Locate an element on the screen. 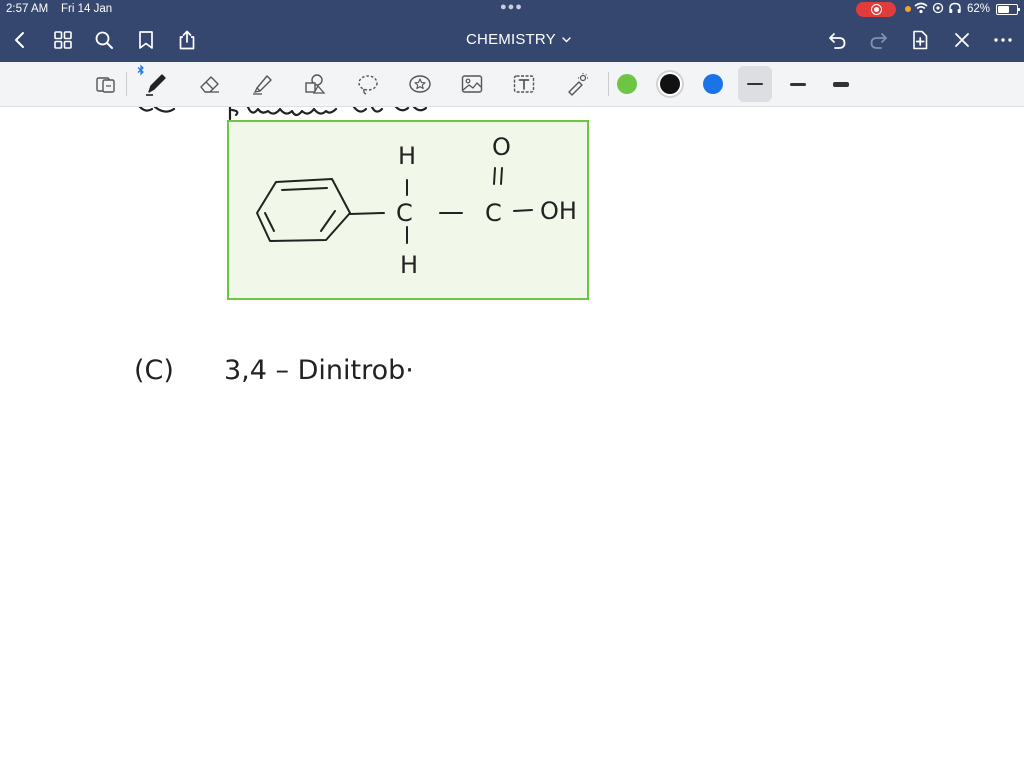 The height and width of the screenshot is (768, 1024). battery-percentage: 62% is located at coordinates (979, 9).